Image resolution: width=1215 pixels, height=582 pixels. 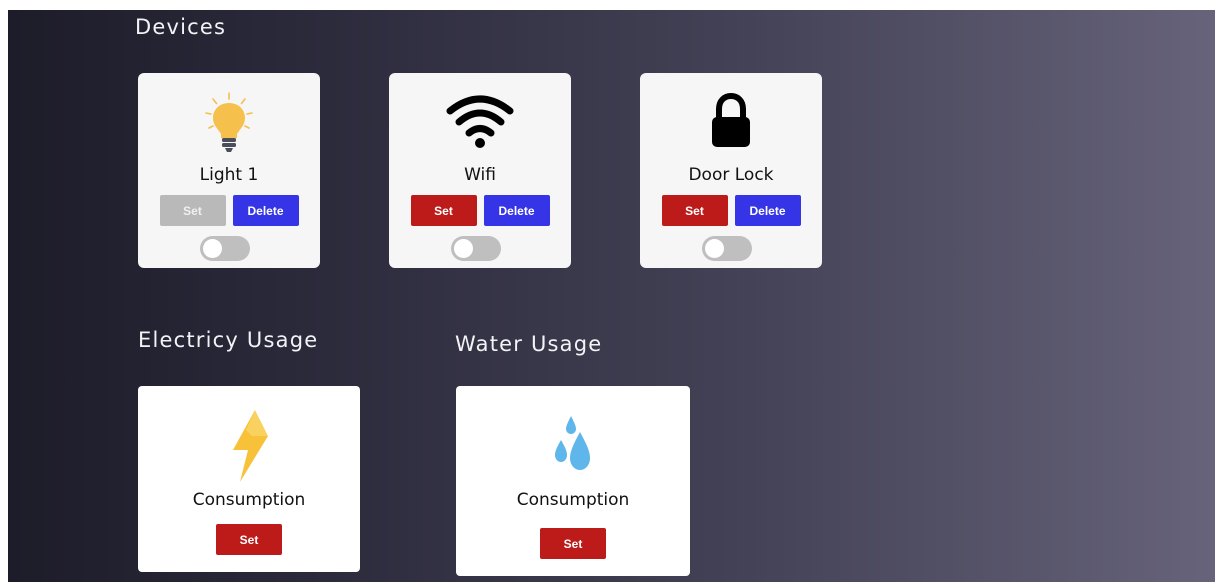 I want to click on water-usage-card: Consumption Set, so click(x=573, y=481).